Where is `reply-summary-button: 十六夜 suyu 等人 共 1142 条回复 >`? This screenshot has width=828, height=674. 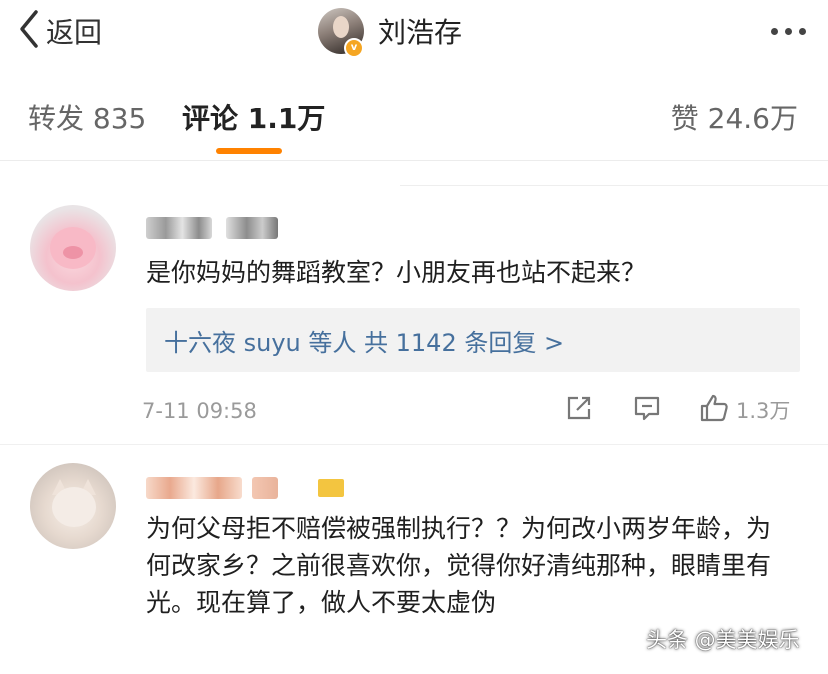 reply-summary-button: 十六夜 suyu 等人 共 1142 条回复 > is located at coordinates (473, 340).